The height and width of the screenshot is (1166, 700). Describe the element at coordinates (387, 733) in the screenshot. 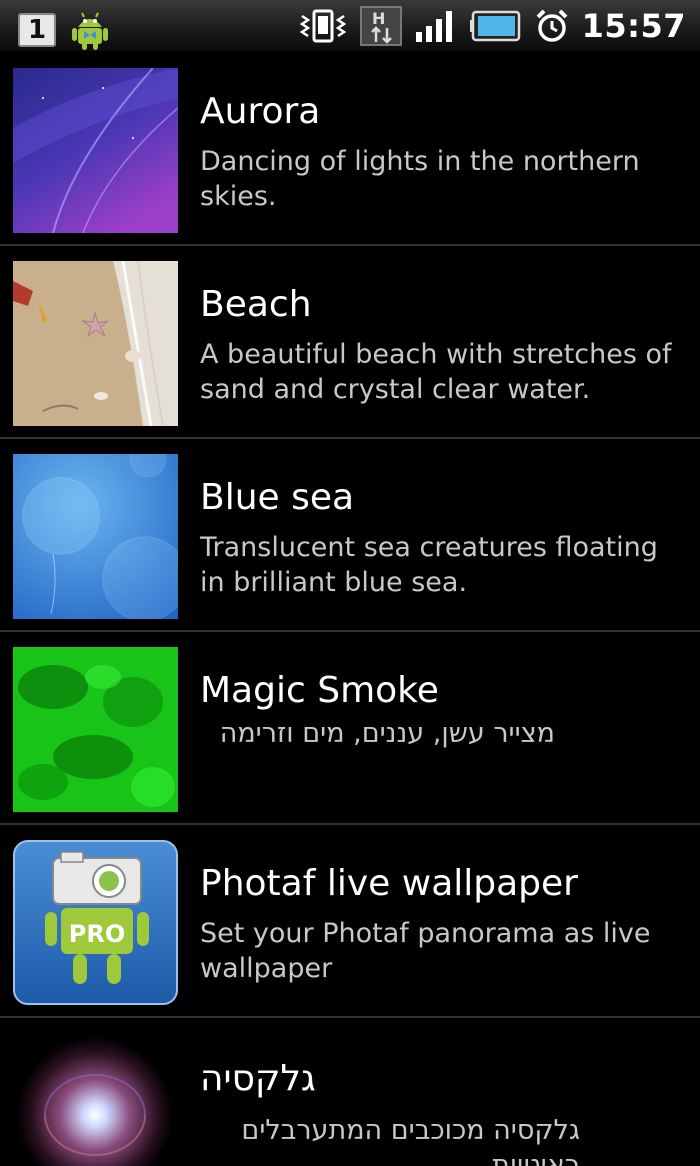

I see `wallpaper-description: מצייר עשן, עננים, מים וזרימה` at that location.